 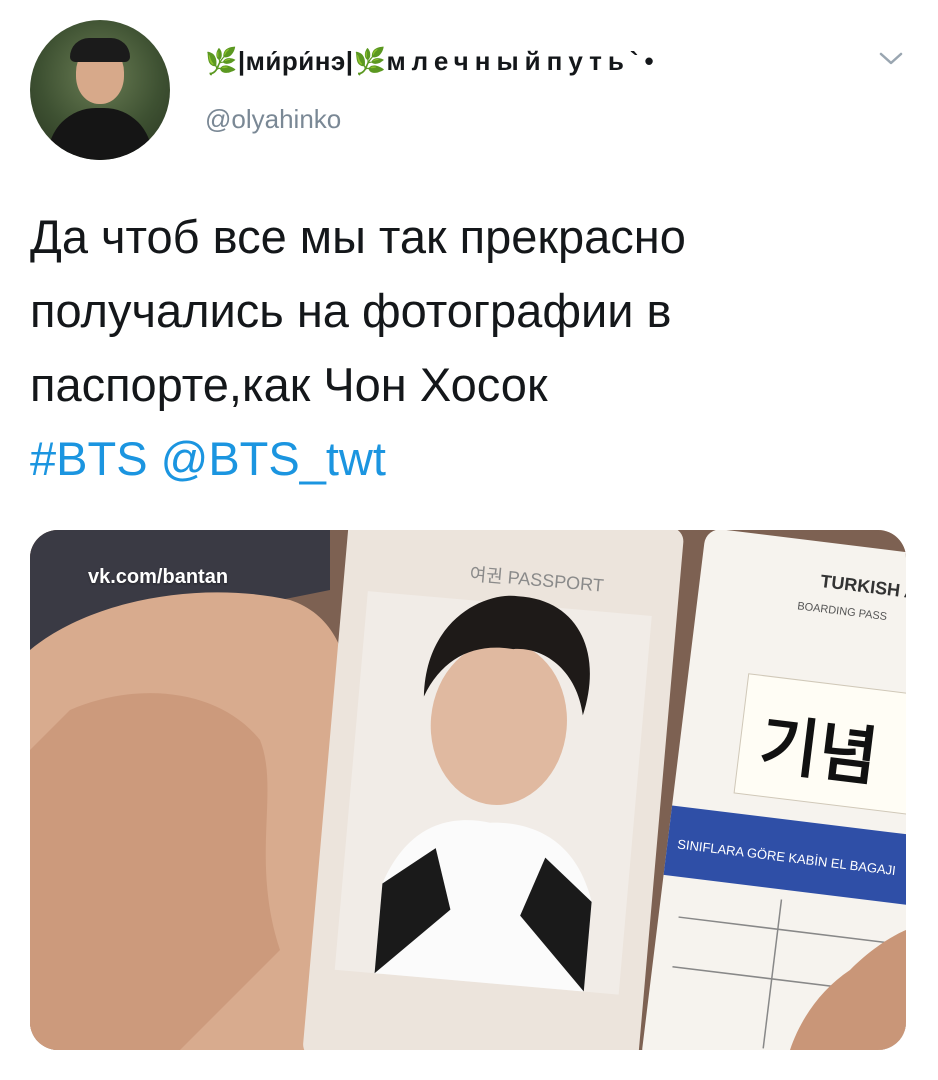 I want to click on tweet-text-line: получались на фотографии в, so click(x=351, y=310).